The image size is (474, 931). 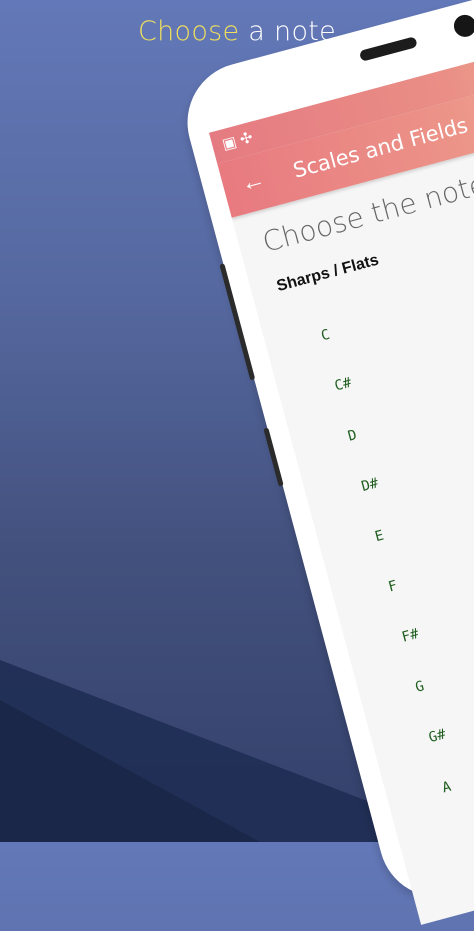 What do you see at coordinates (256, 181) in the screenshot?
I see `back-arrow-icon: ←` at bounding box center [256, 181].